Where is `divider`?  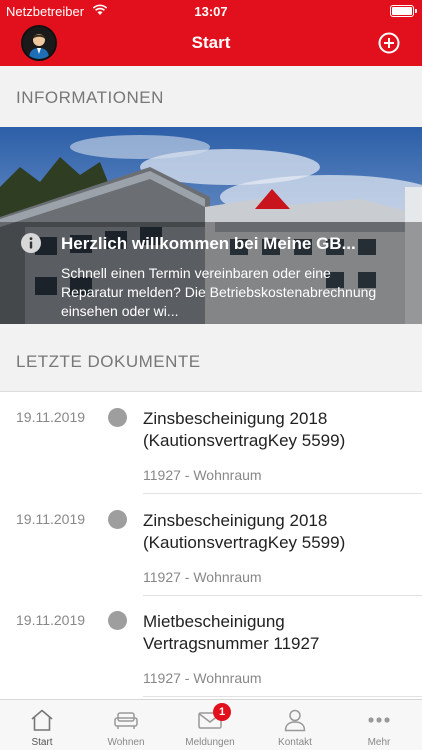 divider is located at coordinates (282, 696).